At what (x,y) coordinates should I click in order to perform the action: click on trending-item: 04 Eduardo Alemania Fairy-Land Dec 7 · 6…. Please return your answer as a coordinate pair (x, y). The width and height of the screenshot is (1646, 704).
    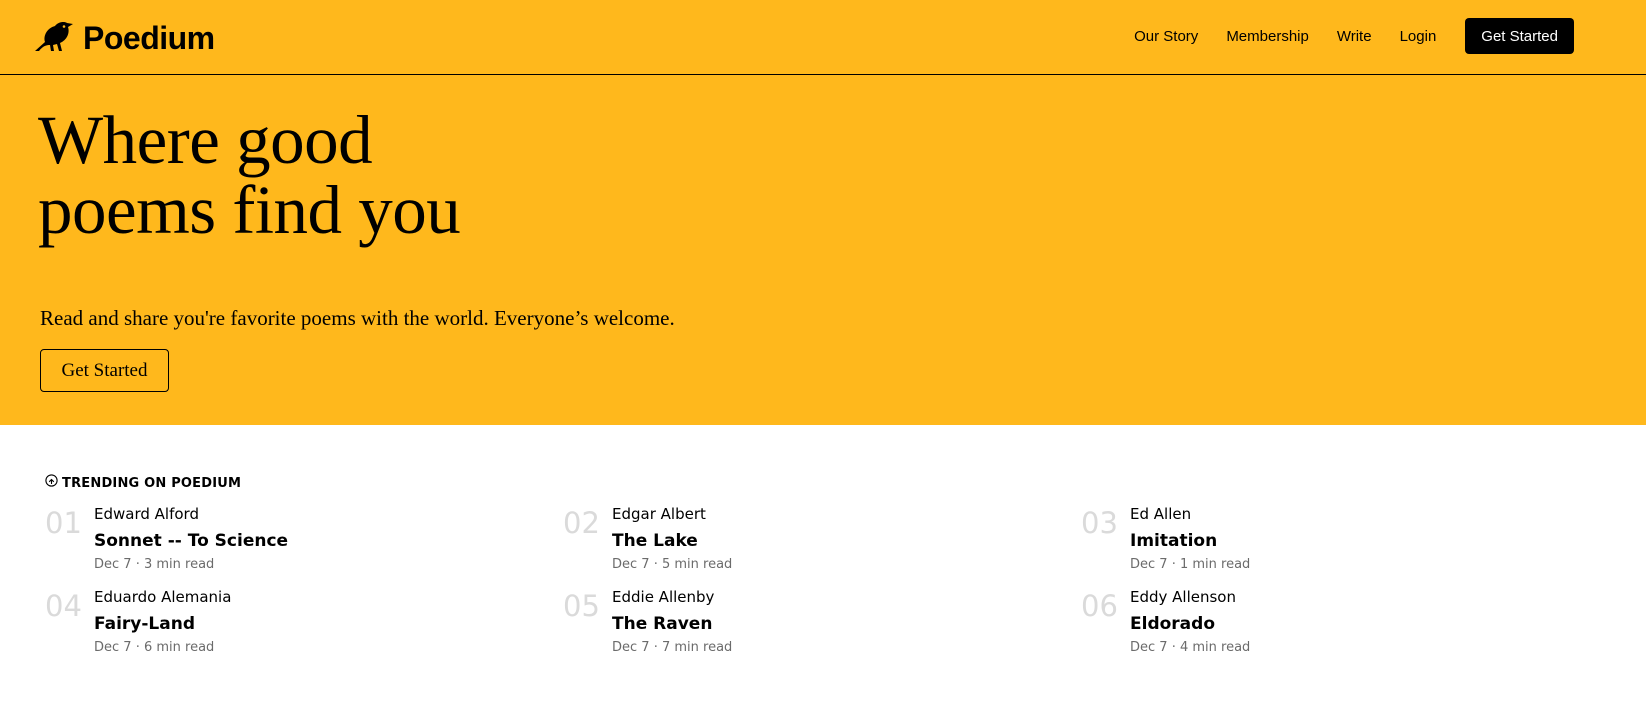
    Looking at the image, I should click on (304, 628).